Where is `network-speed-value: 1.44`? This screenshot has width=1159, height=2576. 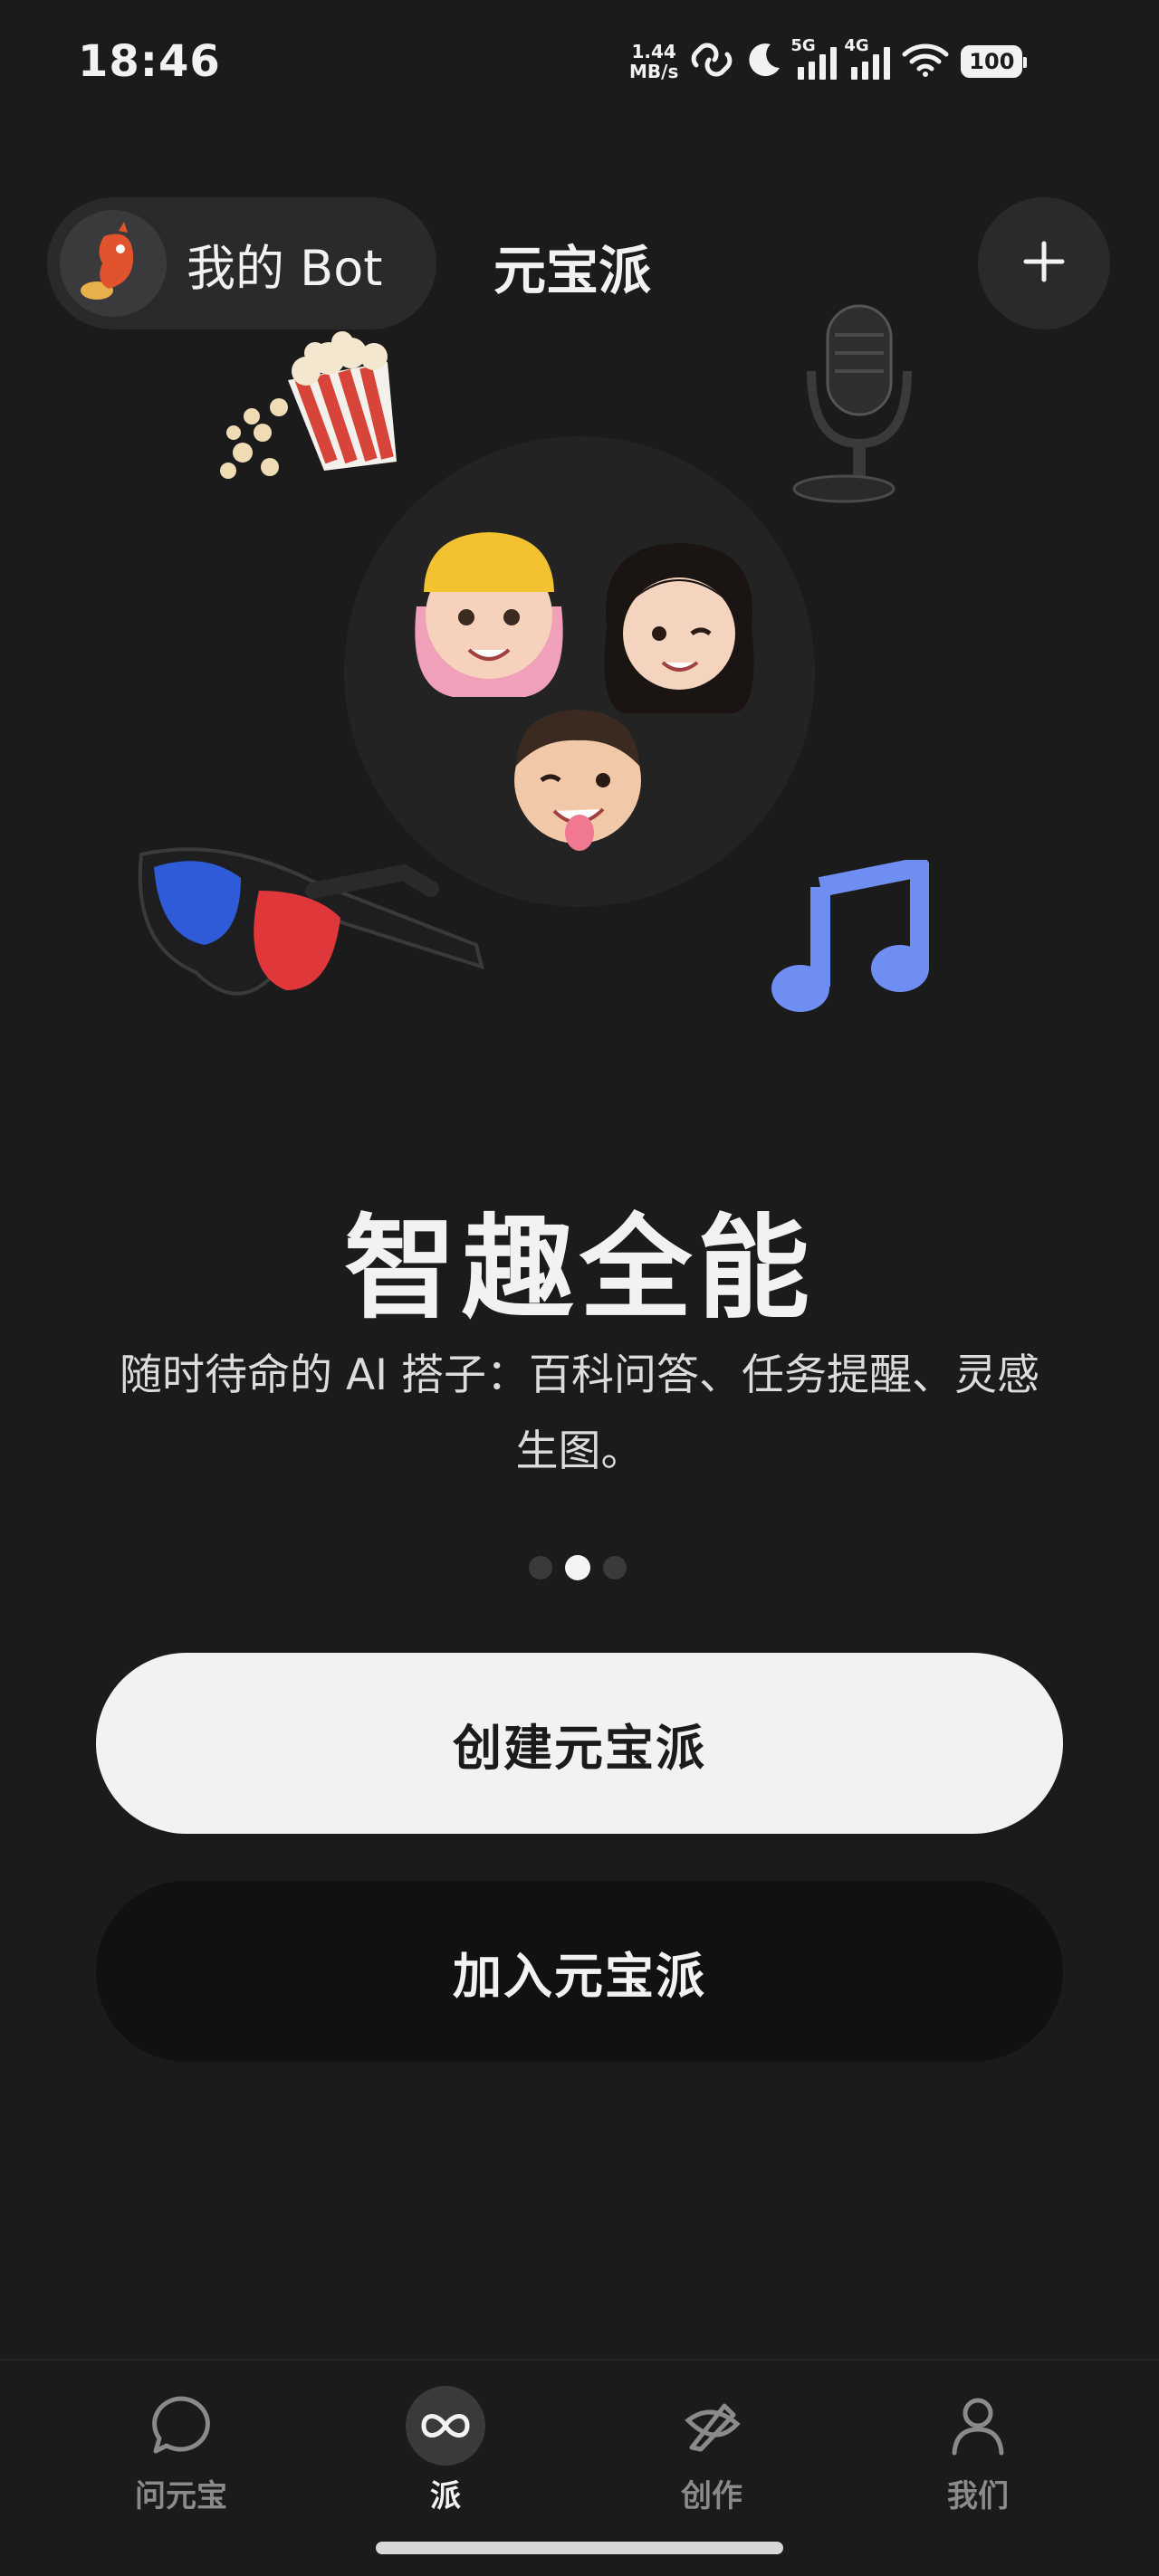 network-speed-value: 1.44 is located at coordinates (653, 52).